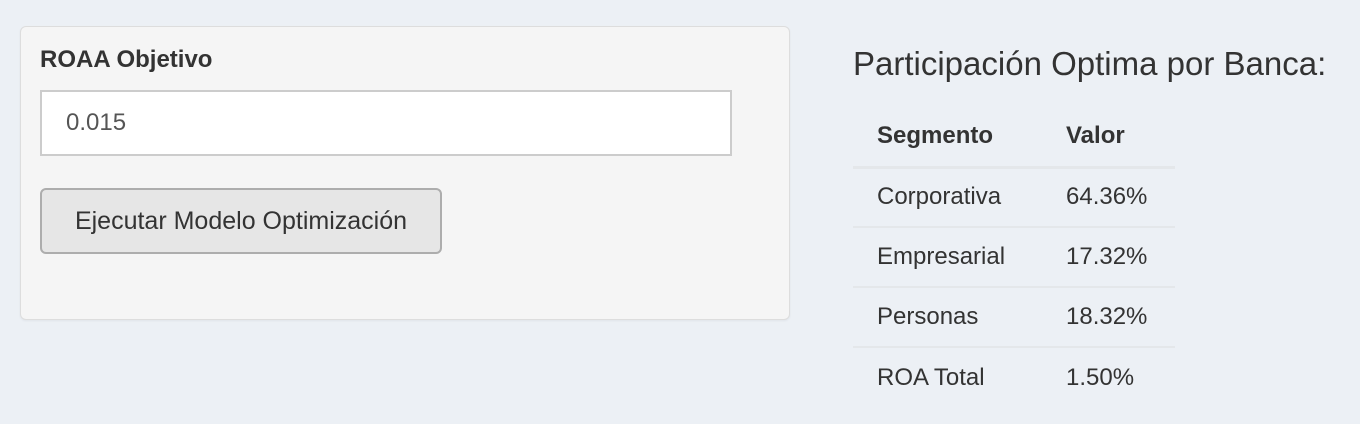 The width and height of the screenshot is (1360, 424). I want to click on table-row: Corporativa 64.36%, so click(1014, 197).